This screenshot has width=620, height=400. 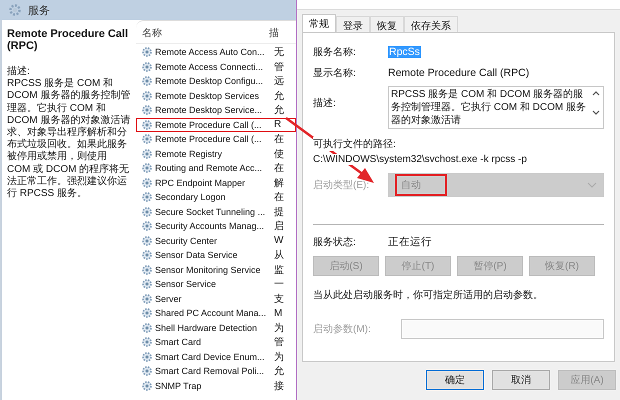 What do you see at coordinates (216, 95) in the screenshot?
I see `service-row: Remote Desktop Services 允` at bounding box center [216, 95].